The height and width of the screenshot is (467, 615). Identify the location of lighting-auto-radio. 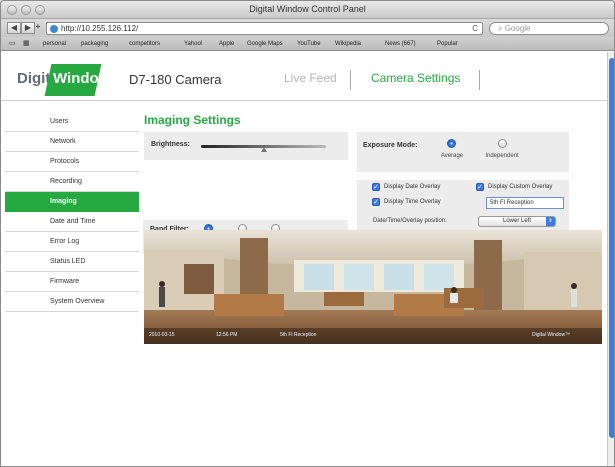
(208, 239).